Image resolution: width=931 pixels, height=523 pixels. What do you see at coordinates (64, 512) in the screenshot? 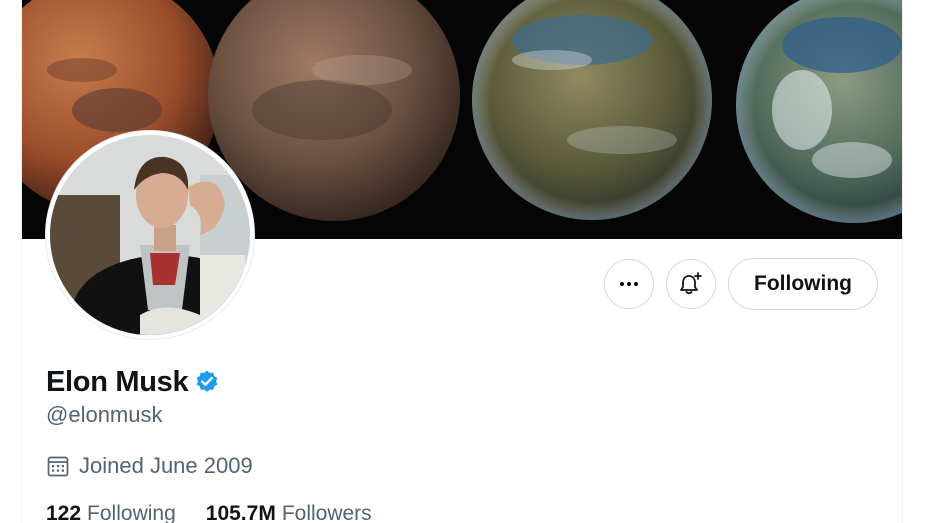
I see `following-count: 122` at bounding box center [64, 512].